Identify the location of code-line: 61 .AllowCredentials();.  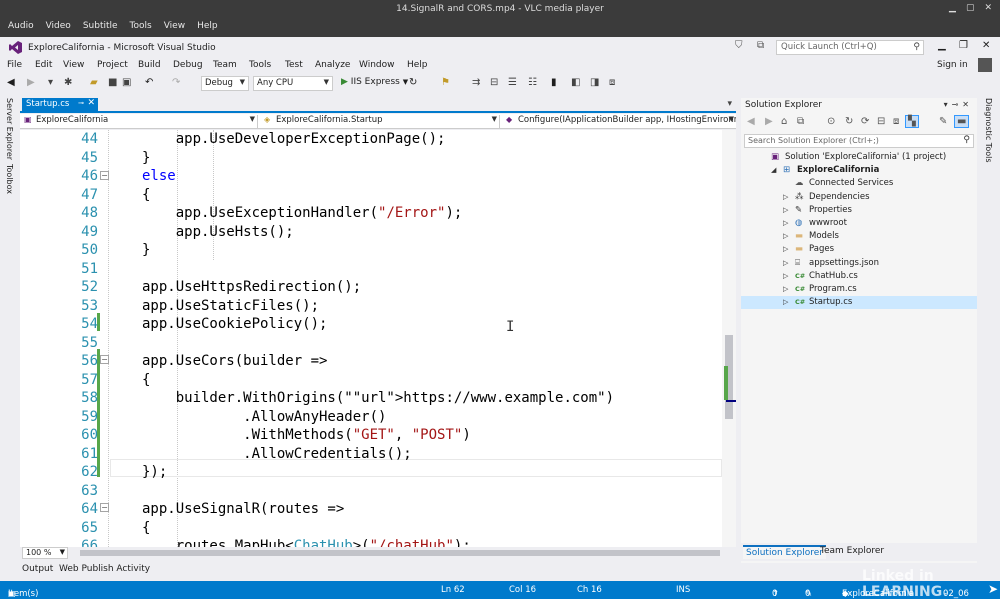
(378, 454).